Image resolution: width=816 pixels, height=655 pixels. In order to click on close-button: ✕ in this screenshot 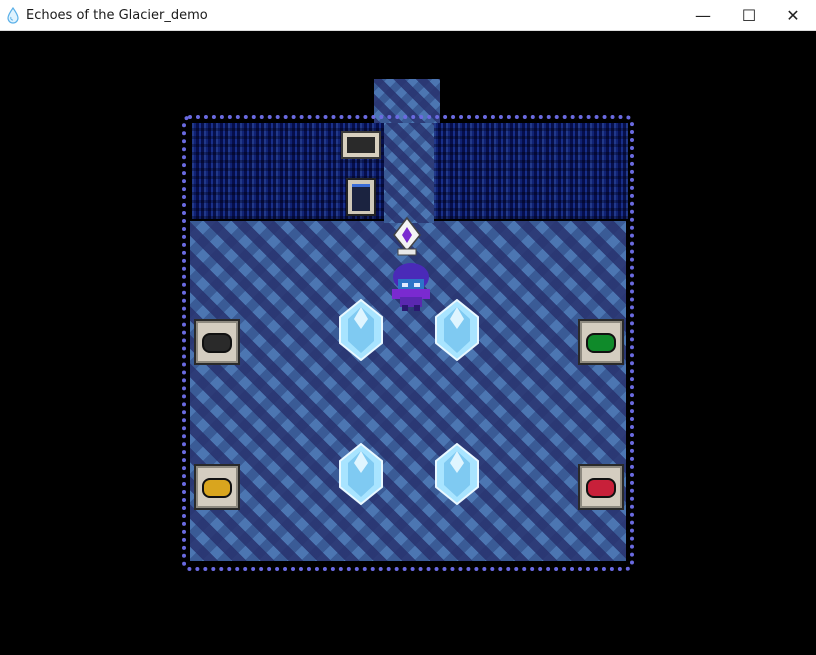, I will do `click(793, 15)`.